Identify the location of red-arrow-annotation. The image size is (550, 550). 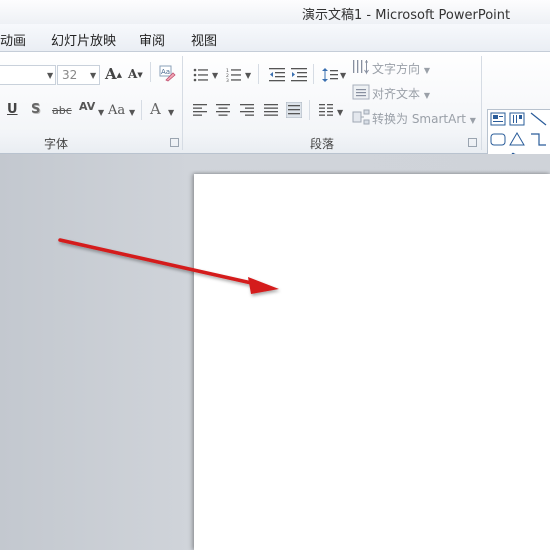
(168, 266).